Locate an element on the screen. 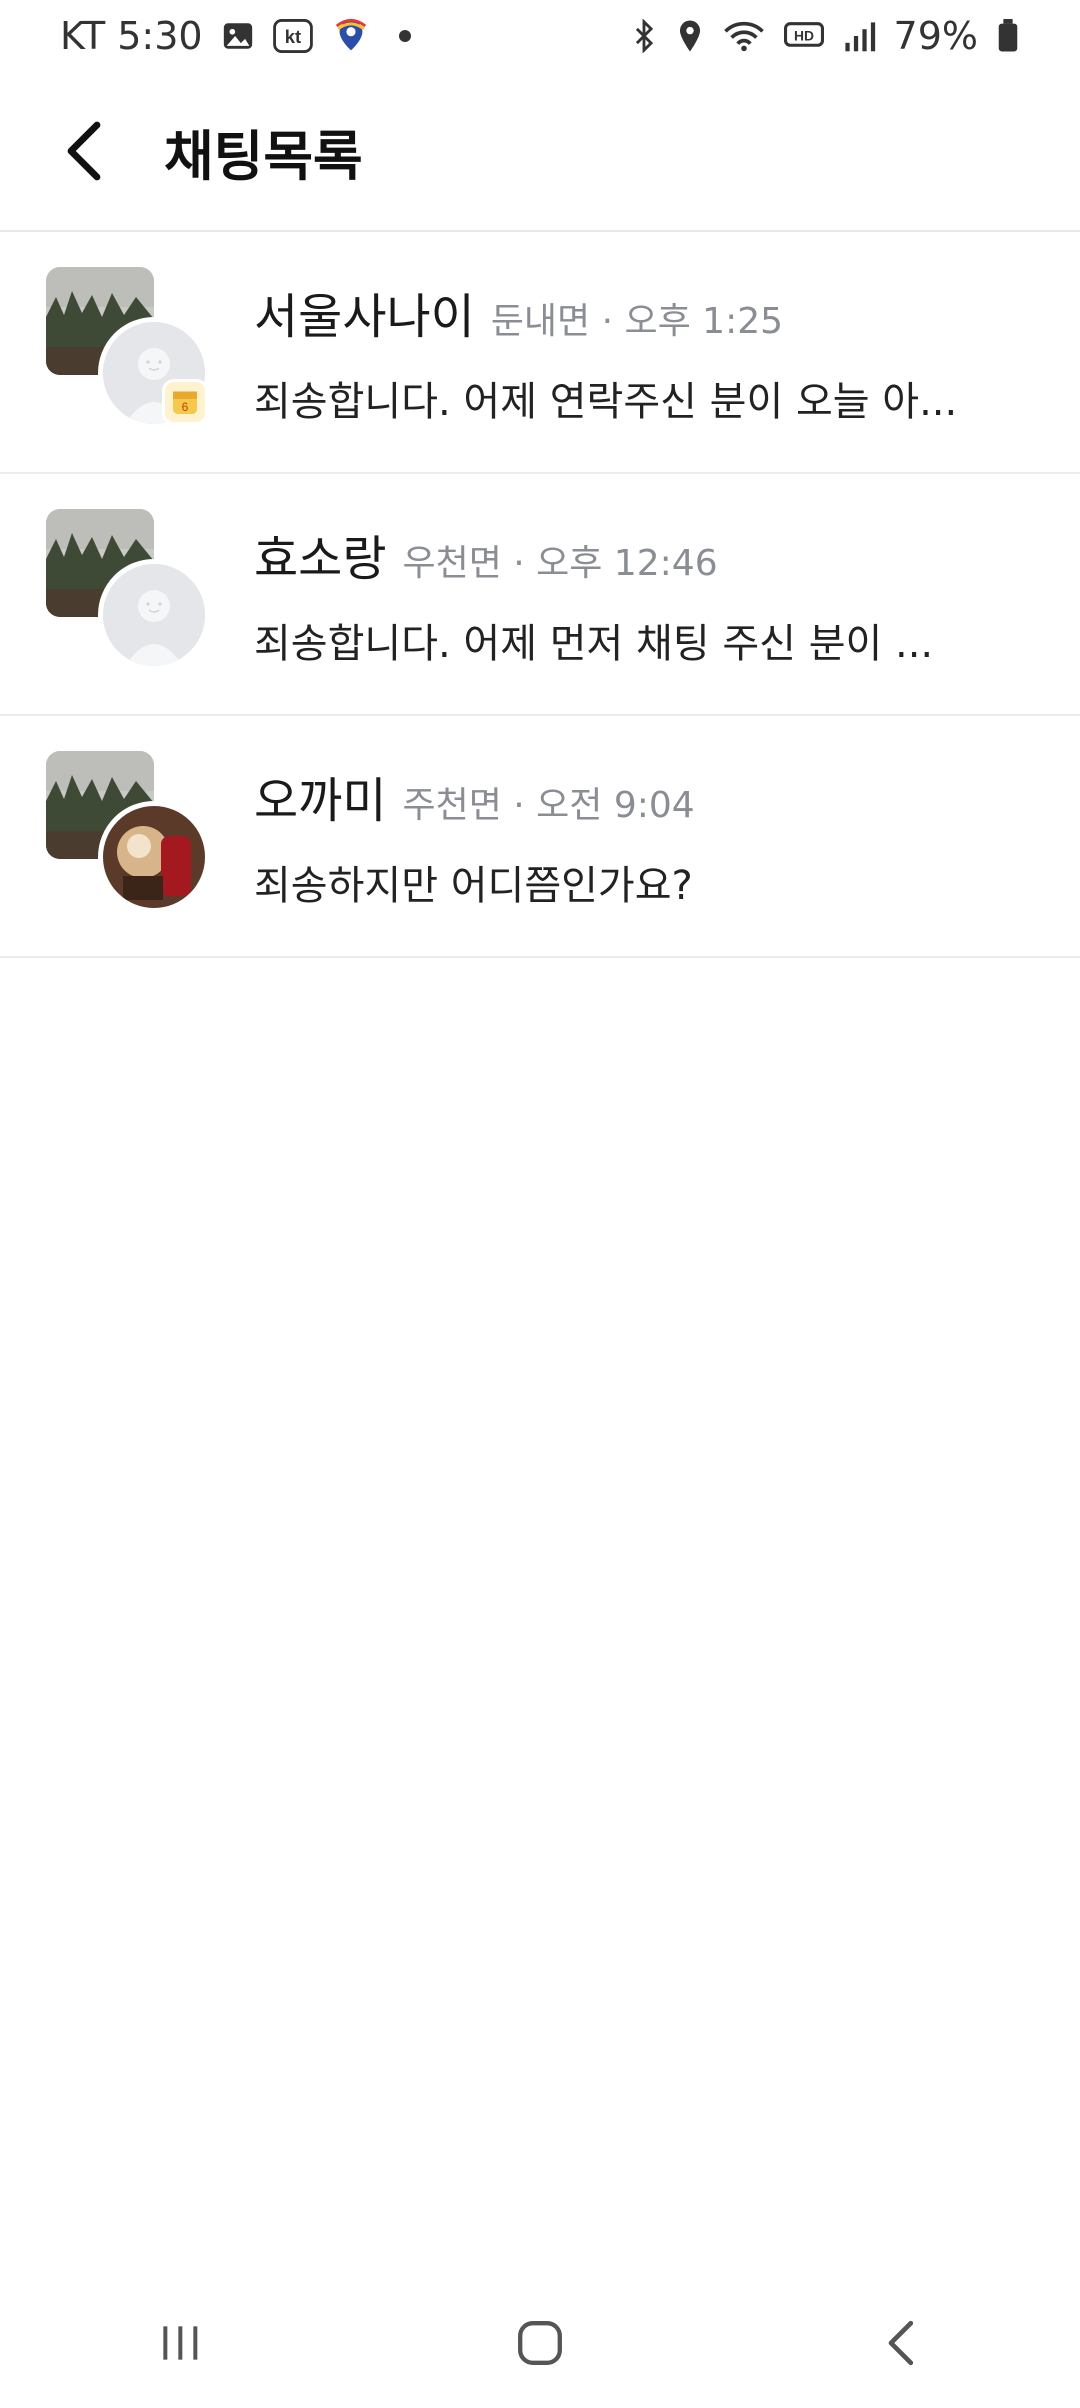 Image resolution: width=1080 pixels, height=2408 pixels. status-bar: KT 5:30 kt HD 79% is located at coordinates (540, 36).